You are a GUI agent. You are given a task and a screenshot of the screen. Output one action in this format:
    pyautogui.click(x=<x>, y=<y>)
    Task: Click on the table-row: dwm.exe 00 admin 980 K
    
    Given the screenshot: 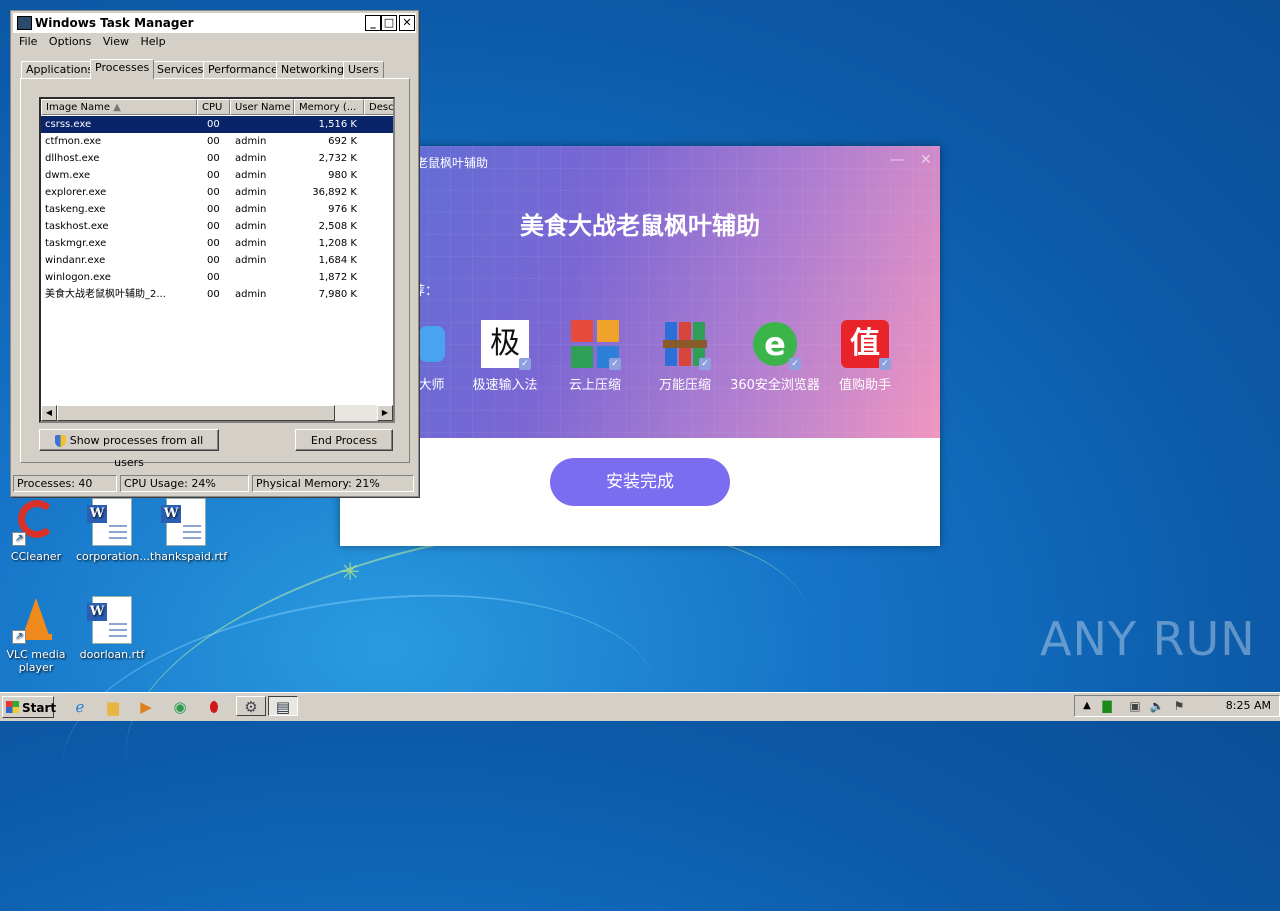 What is the action you would take?
    pyautogui.click(x=217, y=175)
    